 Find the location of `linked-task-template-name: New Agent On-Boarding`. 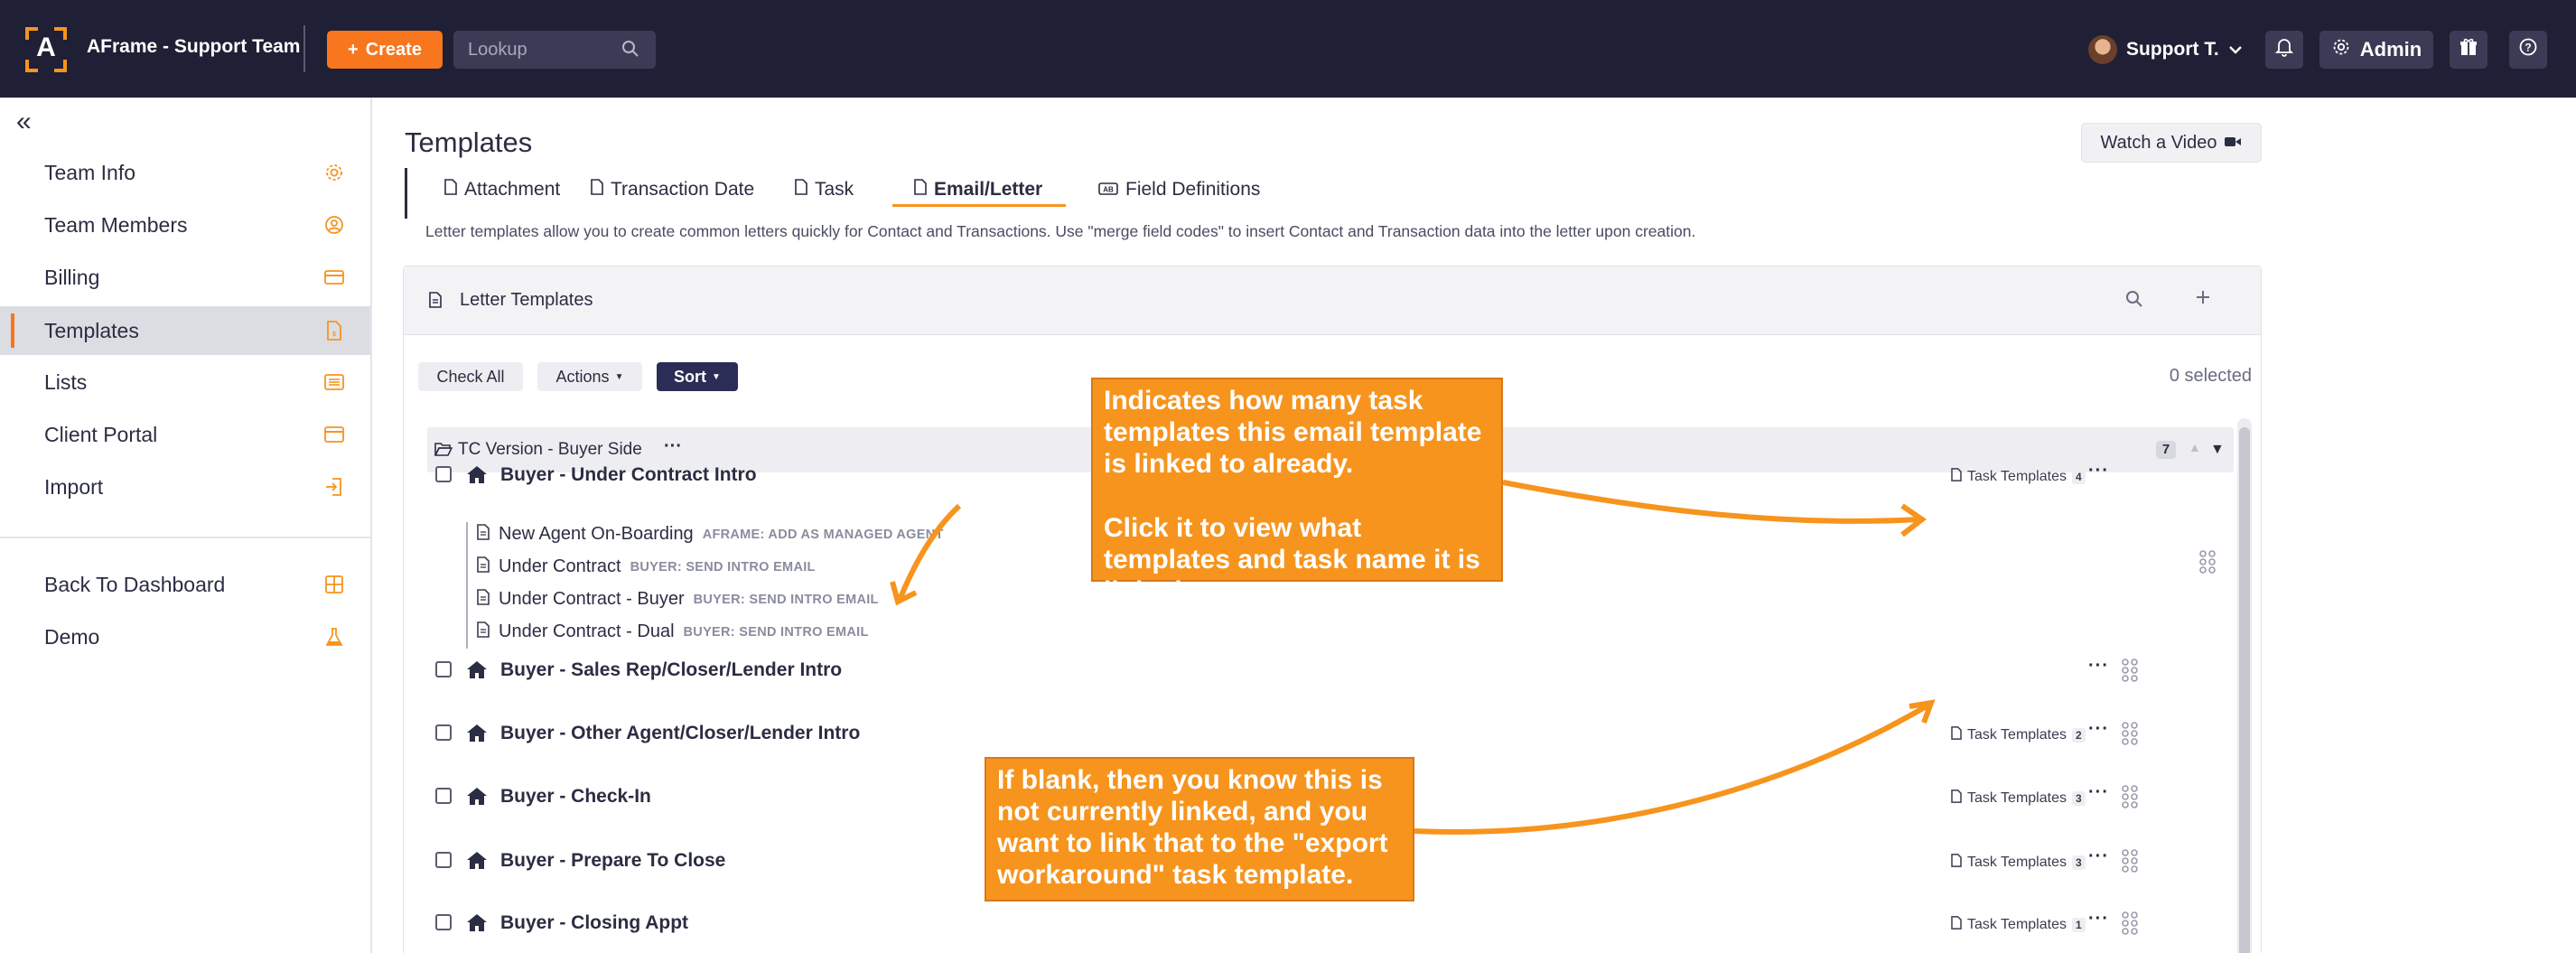

linked-task-template-name: New Agent On-Boarding is located at coordinates (596, 534).